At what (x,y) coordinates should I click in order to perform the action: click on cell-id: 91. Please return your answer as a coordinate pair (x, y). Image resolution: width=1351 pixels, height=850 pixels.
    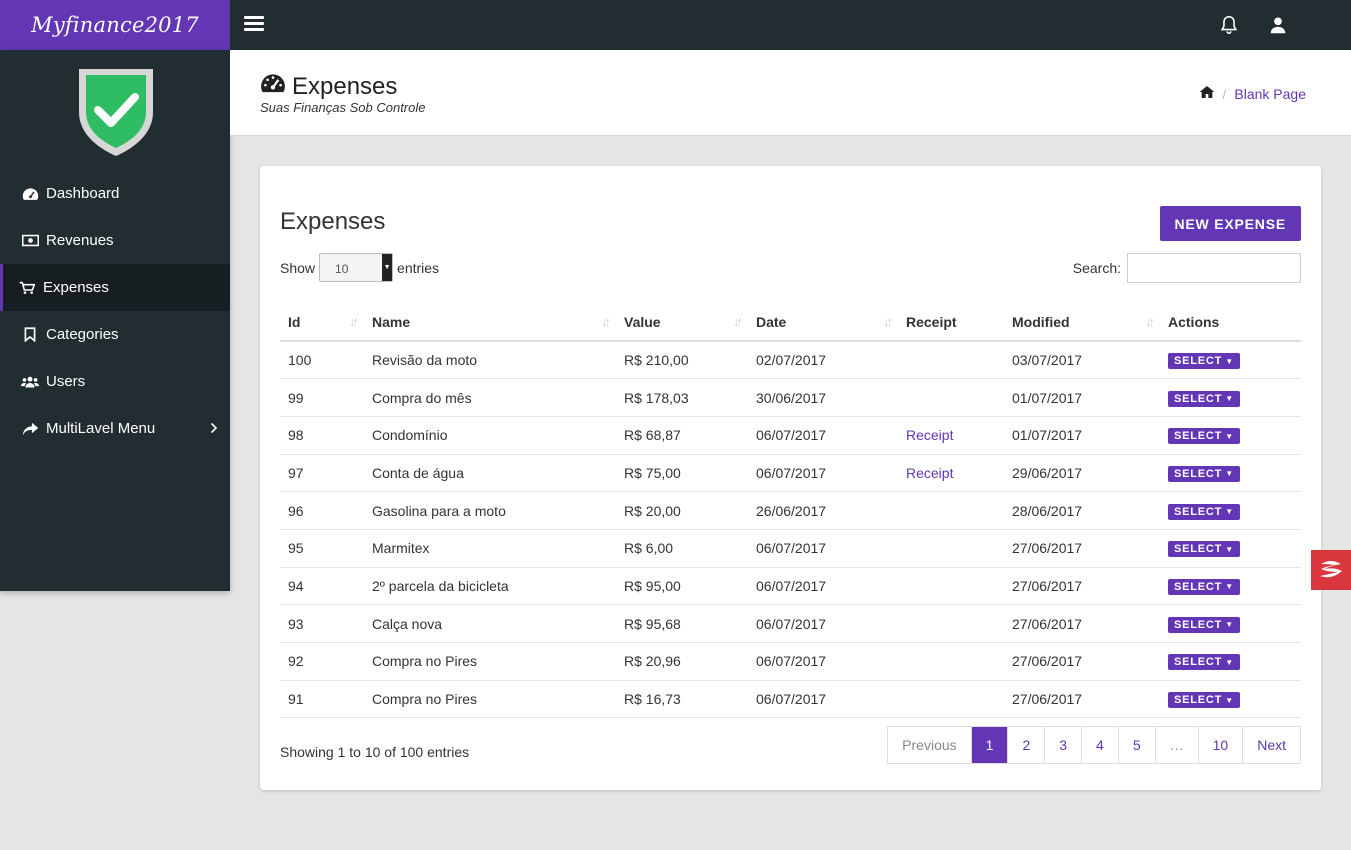
    Looking at the image, I should click on (322, 699).